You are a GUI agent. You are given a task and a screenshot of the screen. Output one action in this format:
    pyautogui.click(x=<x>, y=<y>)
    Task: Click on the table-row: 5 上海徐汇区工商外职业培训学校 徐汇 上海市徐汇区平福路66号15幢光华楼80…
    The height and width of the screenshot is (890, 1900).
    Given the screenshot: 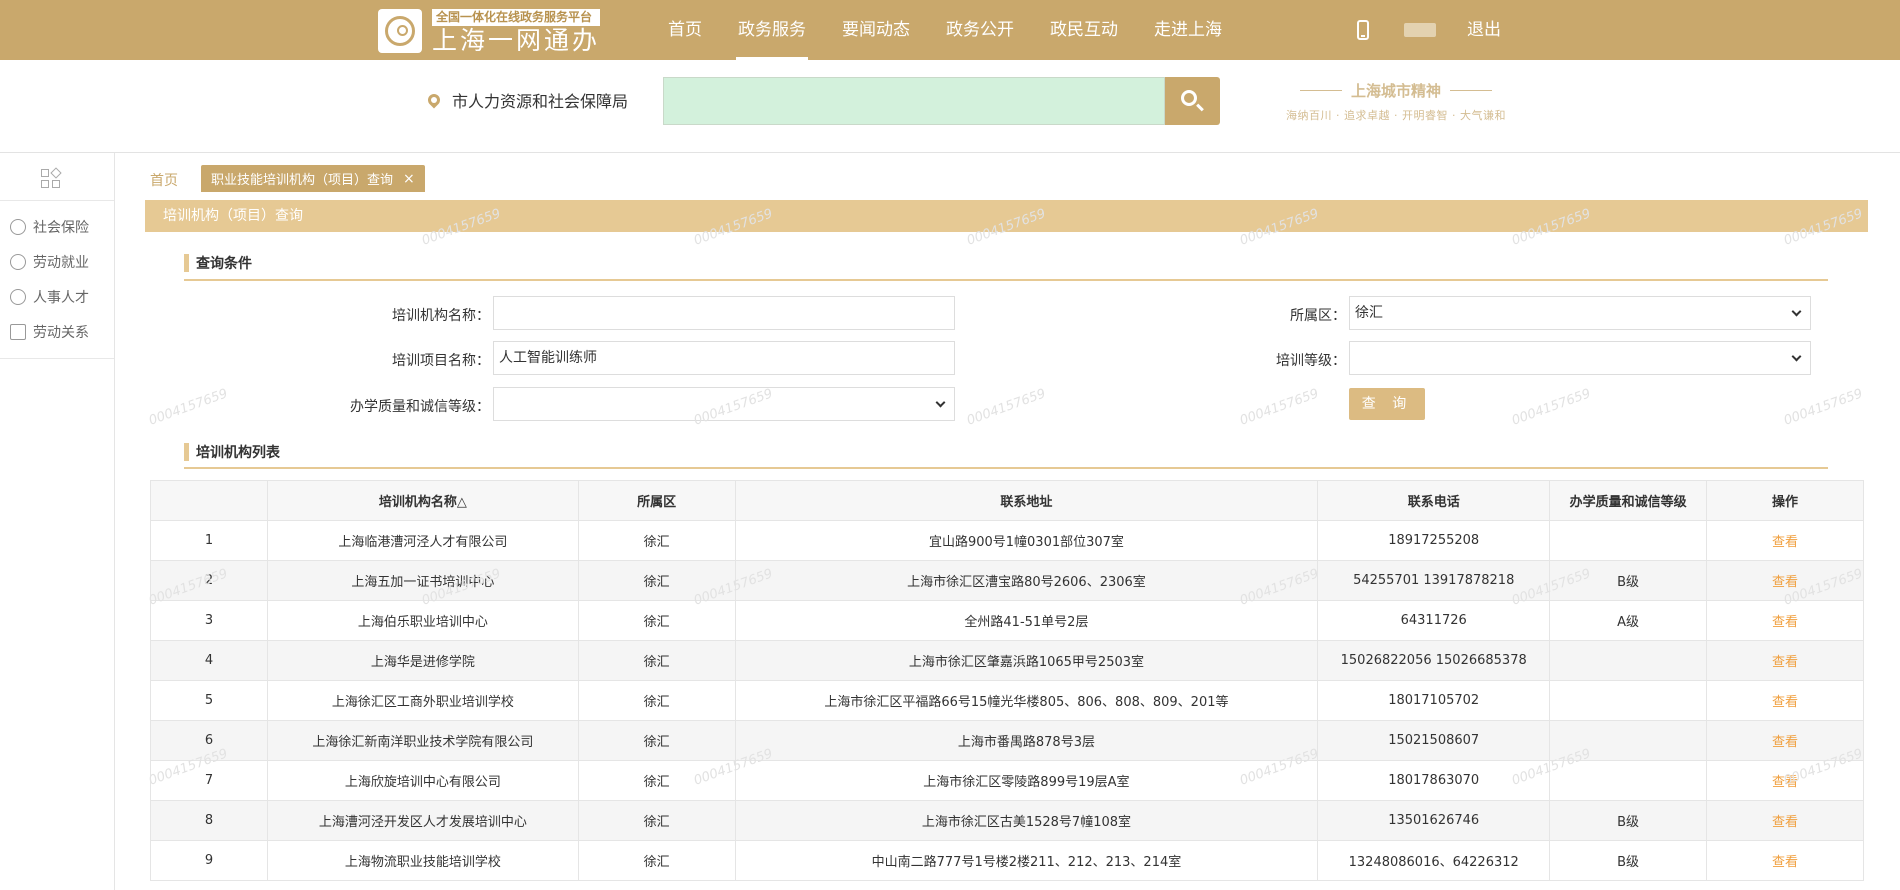 What is the action you would take?
    pyautogui.click(x=1007, y=700)
    